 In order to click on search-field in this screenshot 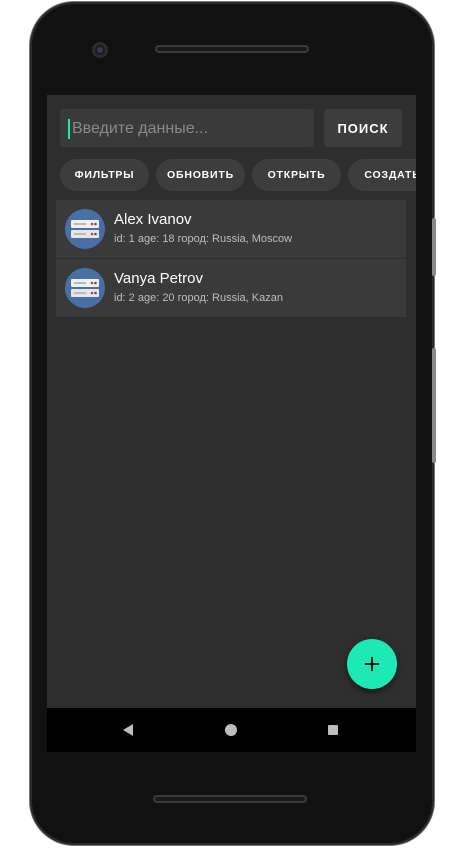, I will do `click(187, 128)`.